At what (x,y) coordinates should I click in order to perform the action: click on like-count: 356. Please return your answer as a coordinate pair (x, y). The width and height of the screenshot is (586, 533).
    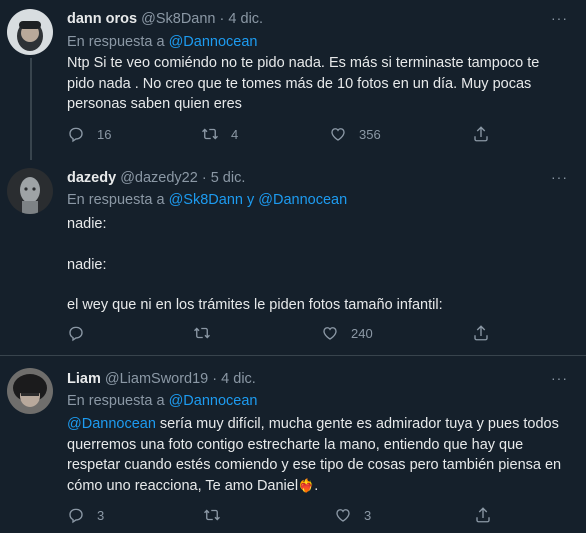
    Looking at the image, I should click on (370, 134).